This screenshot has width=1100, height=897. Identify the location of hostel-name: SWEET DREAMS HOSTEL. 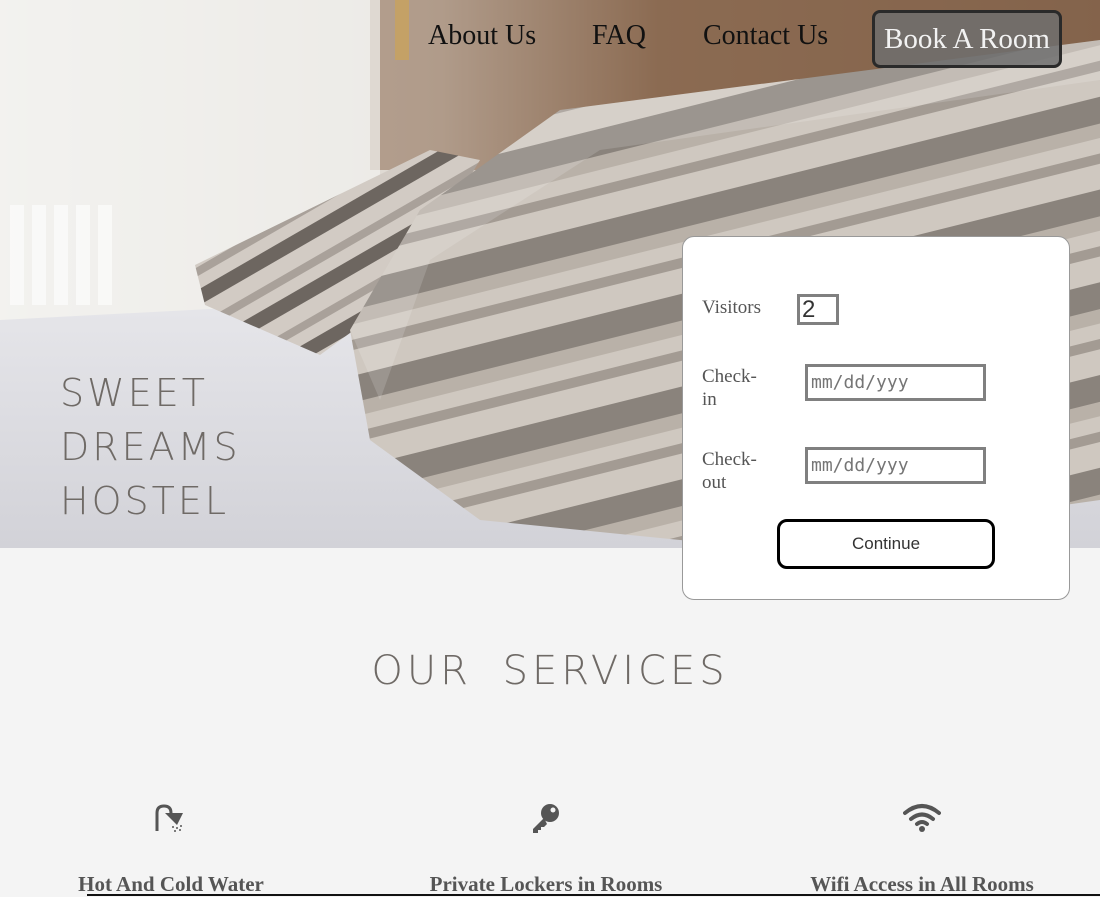
(150, 447).